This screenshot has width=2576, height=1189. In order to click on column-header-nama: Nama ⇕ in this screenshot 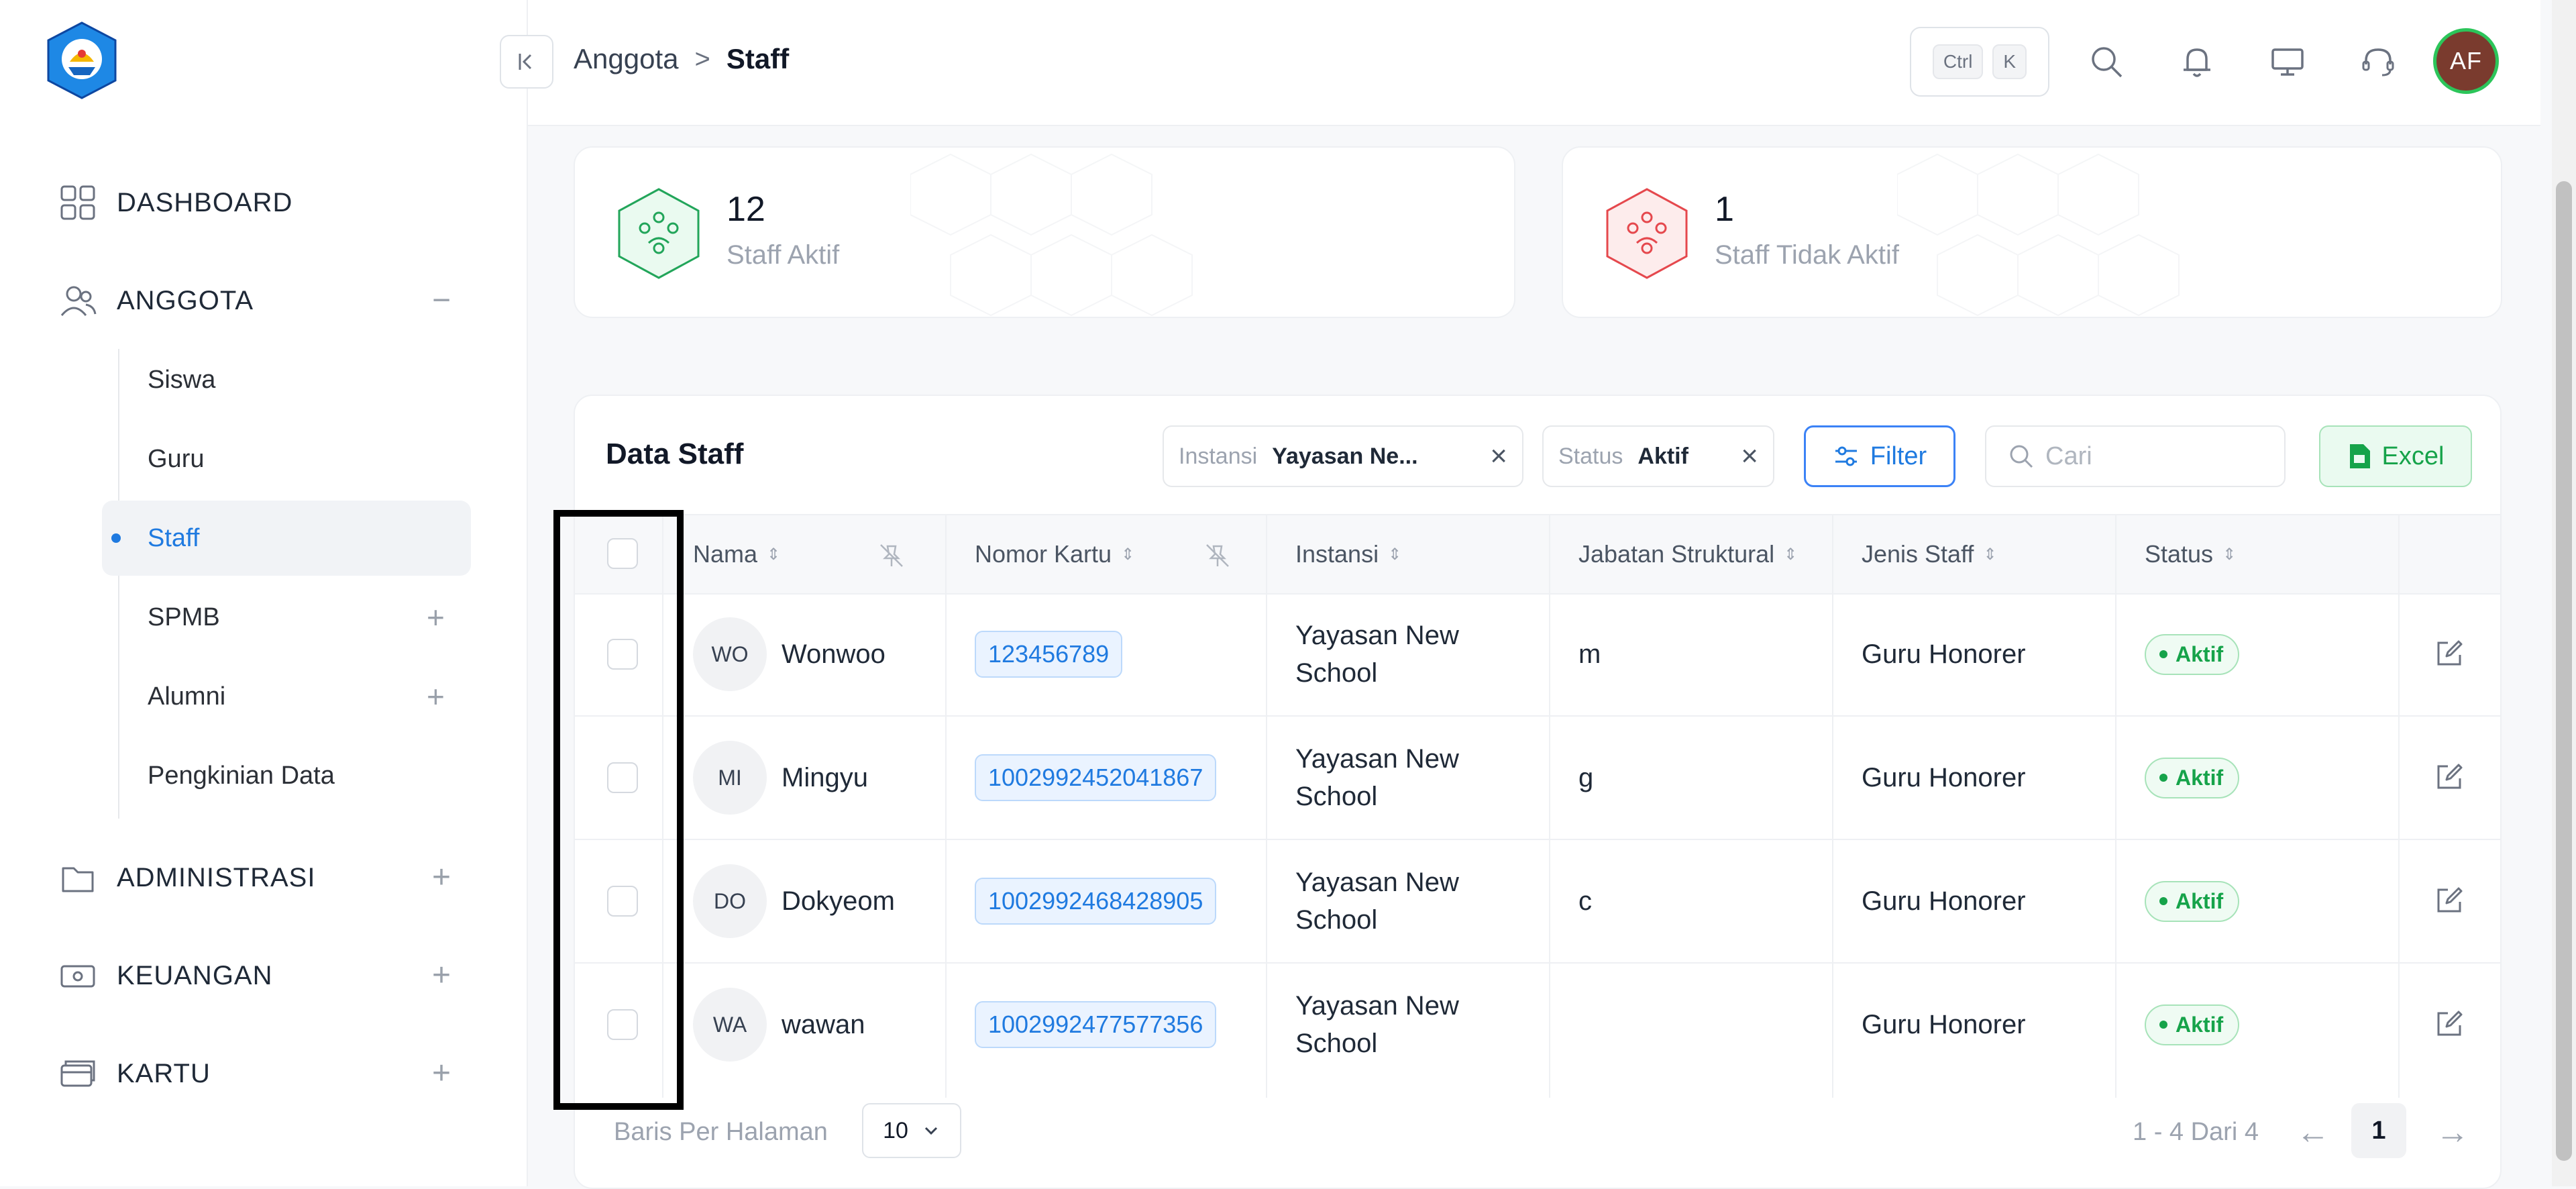, I will do `click(736, 554)`.